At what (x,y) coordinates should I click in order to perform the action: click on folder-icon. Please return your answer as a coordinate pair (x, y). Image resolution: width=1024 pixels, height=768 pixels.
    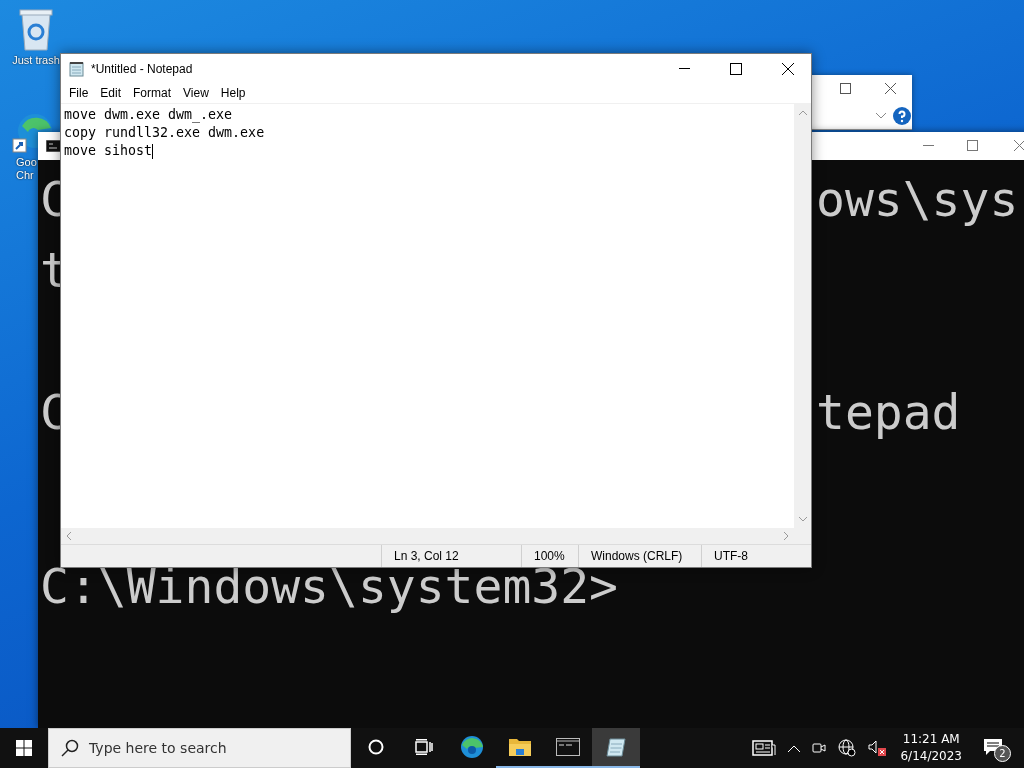
    Looking at the image, I should click on (520, 747).